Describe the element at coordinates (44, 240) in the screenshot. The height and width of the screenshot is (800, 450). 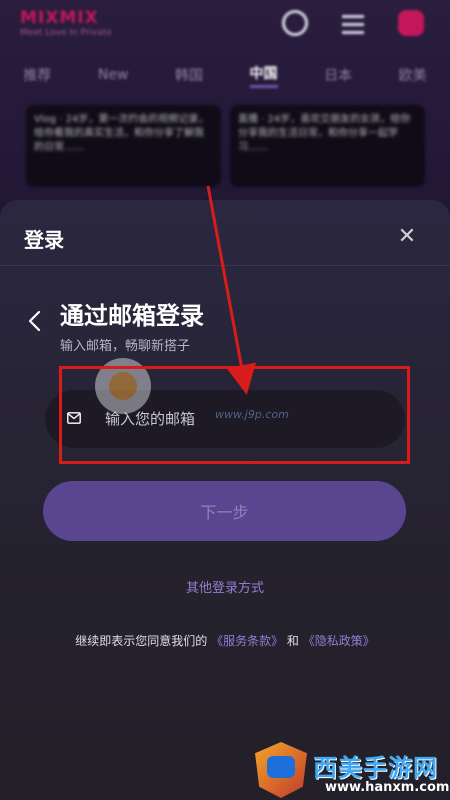
I see `modal-title: 登录` at that location.